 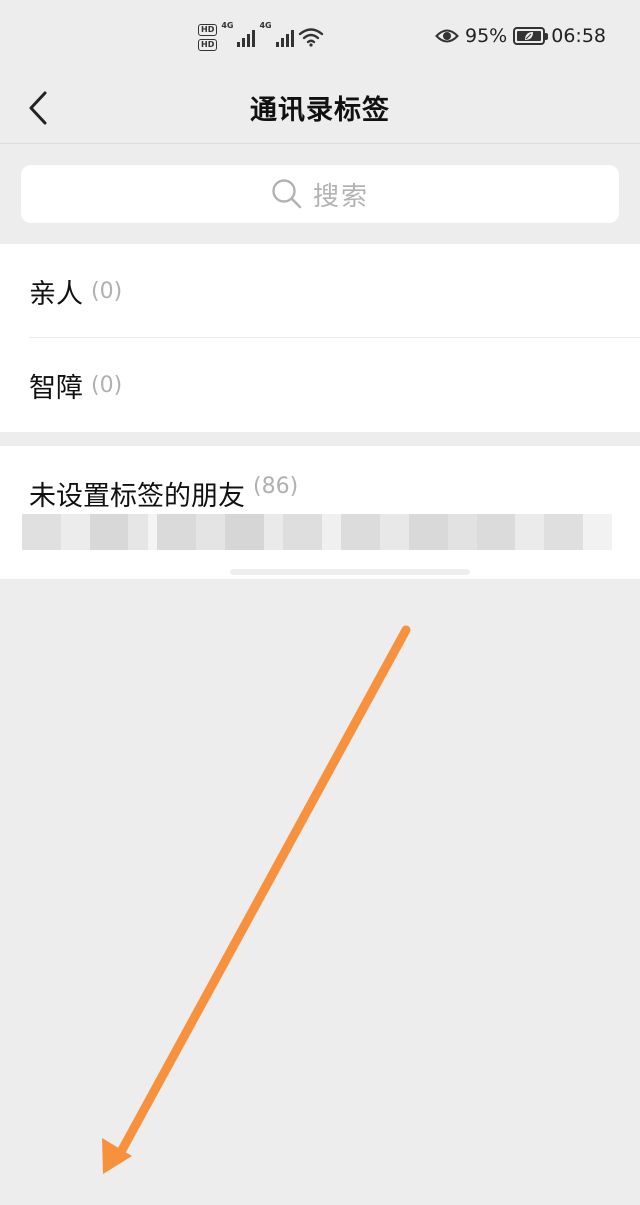 I want to click on nav-bar: 通讯录标签, so click(x=320, y=108).